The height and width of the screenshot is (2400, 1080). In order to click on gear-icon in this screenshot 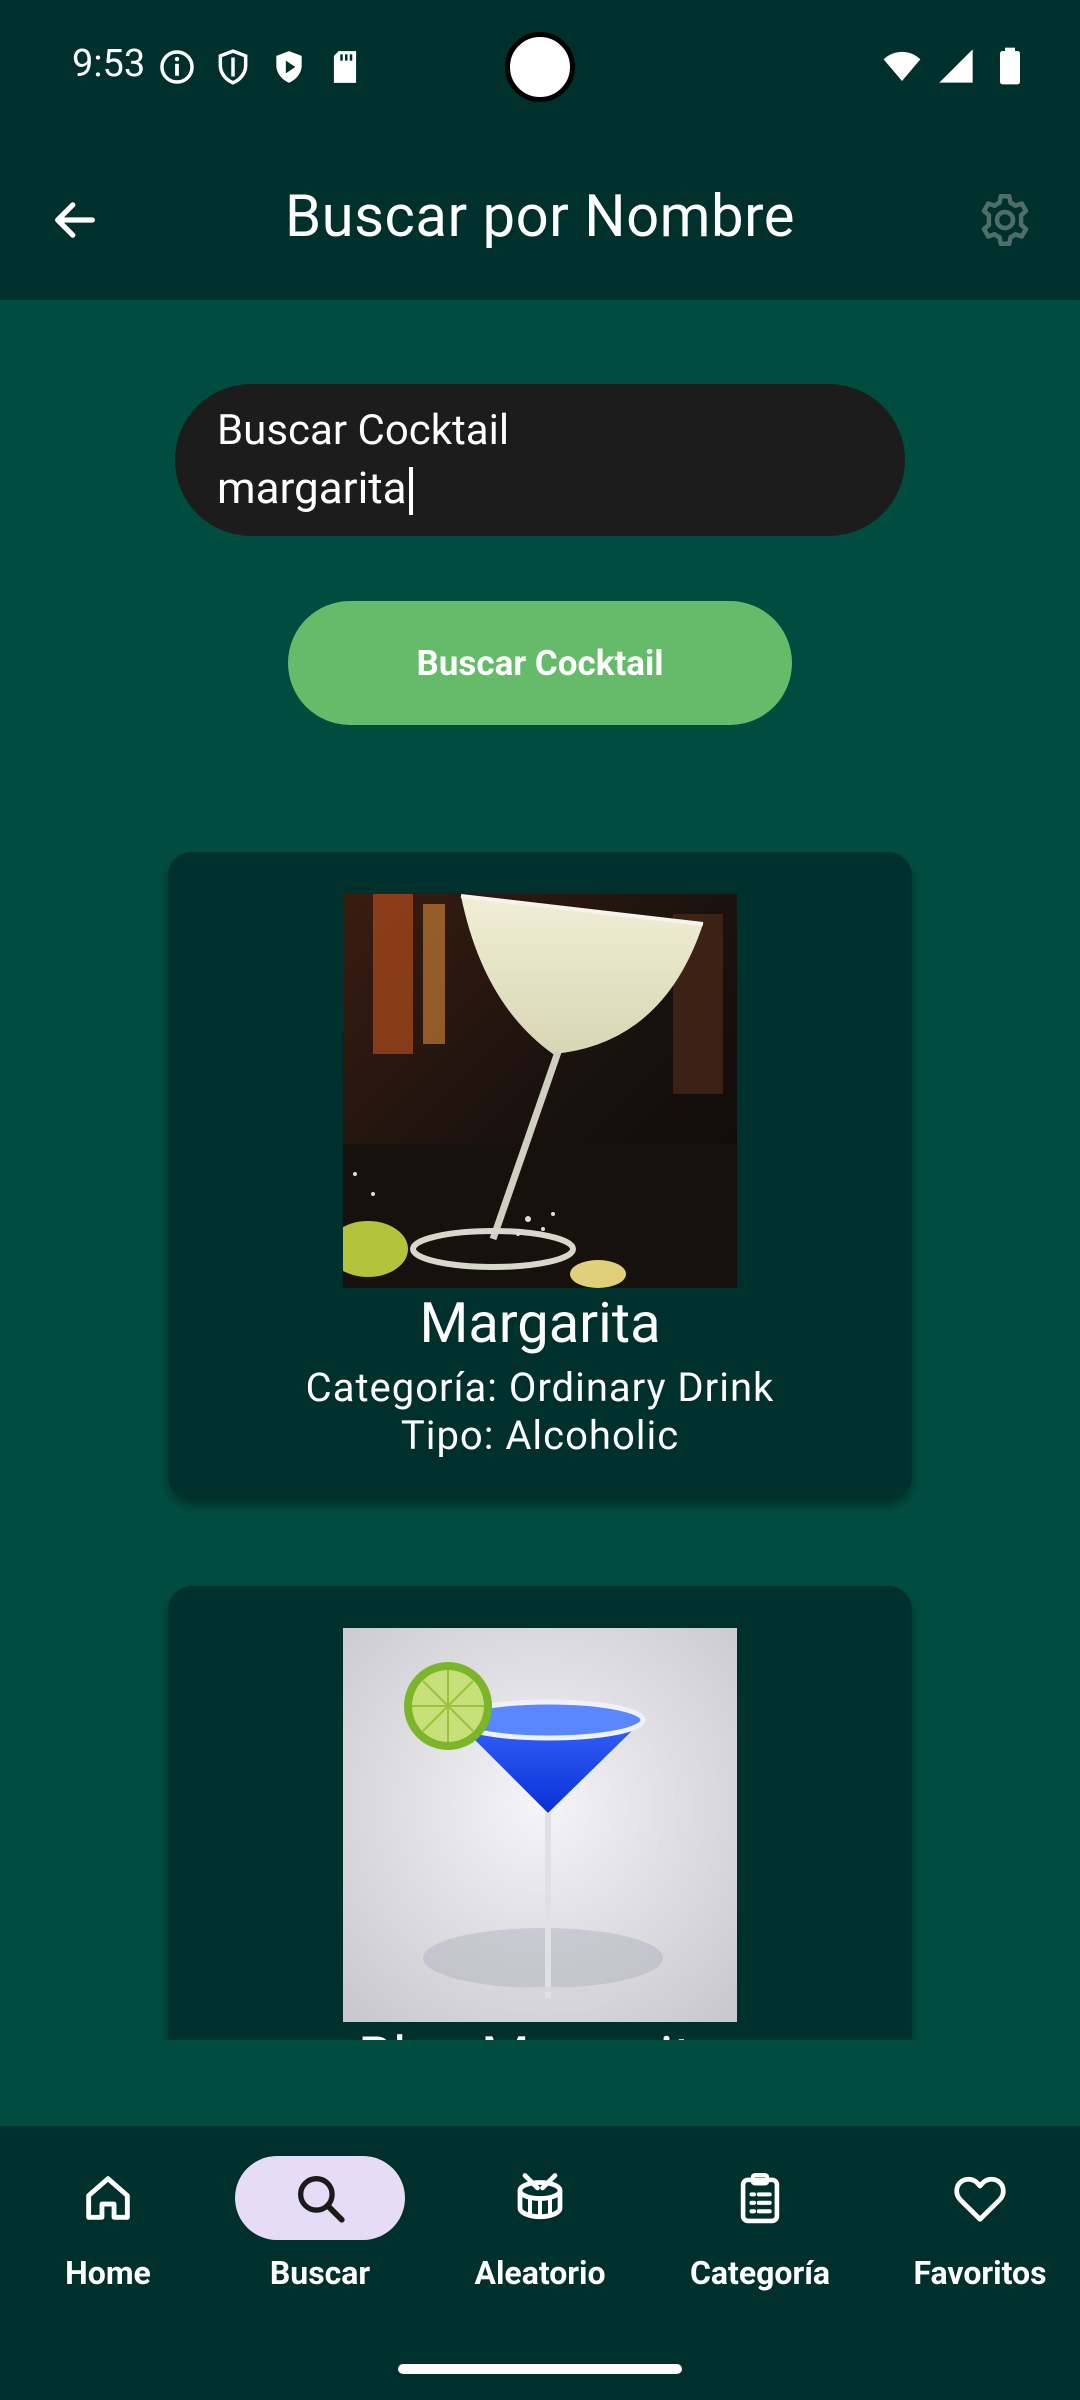, I will do `click(1005, 220)`.